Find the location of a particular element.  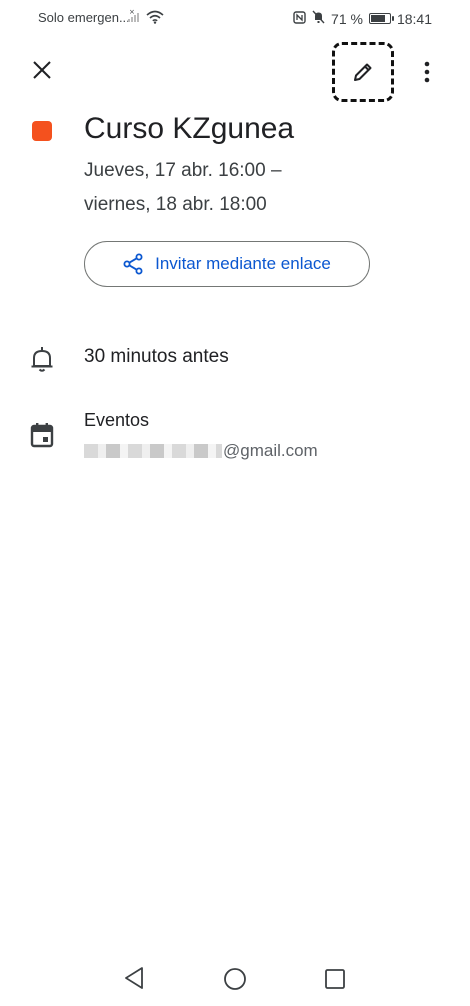

invite-link-label: Invitar mediante enlace is located at coordinates (243, 263).